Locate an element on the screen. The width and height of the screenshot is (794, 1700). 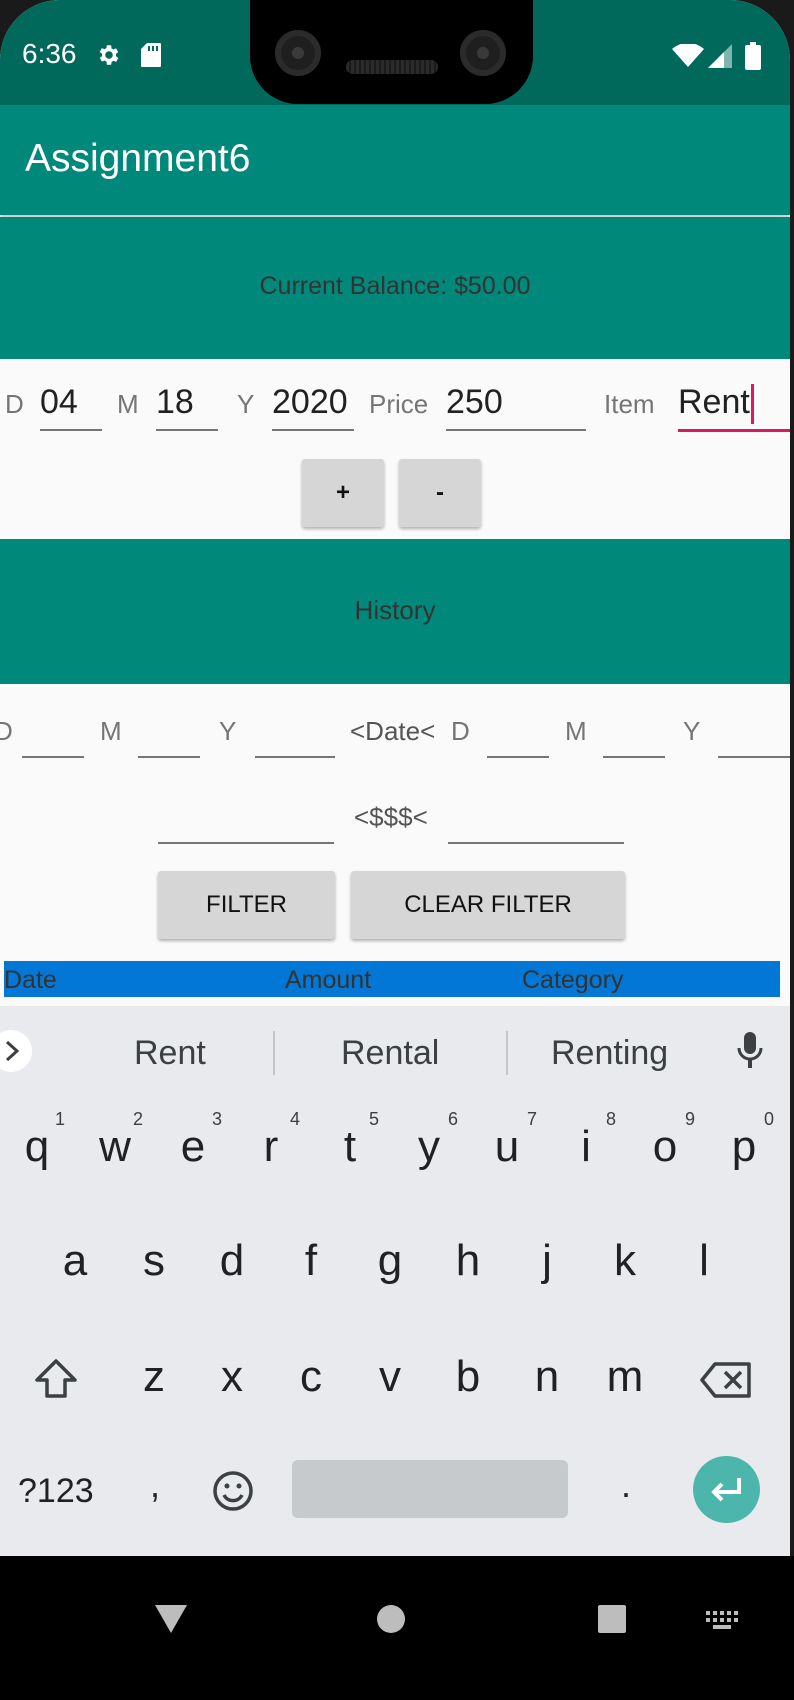
enter-key is located at coordinates (726, 1489).